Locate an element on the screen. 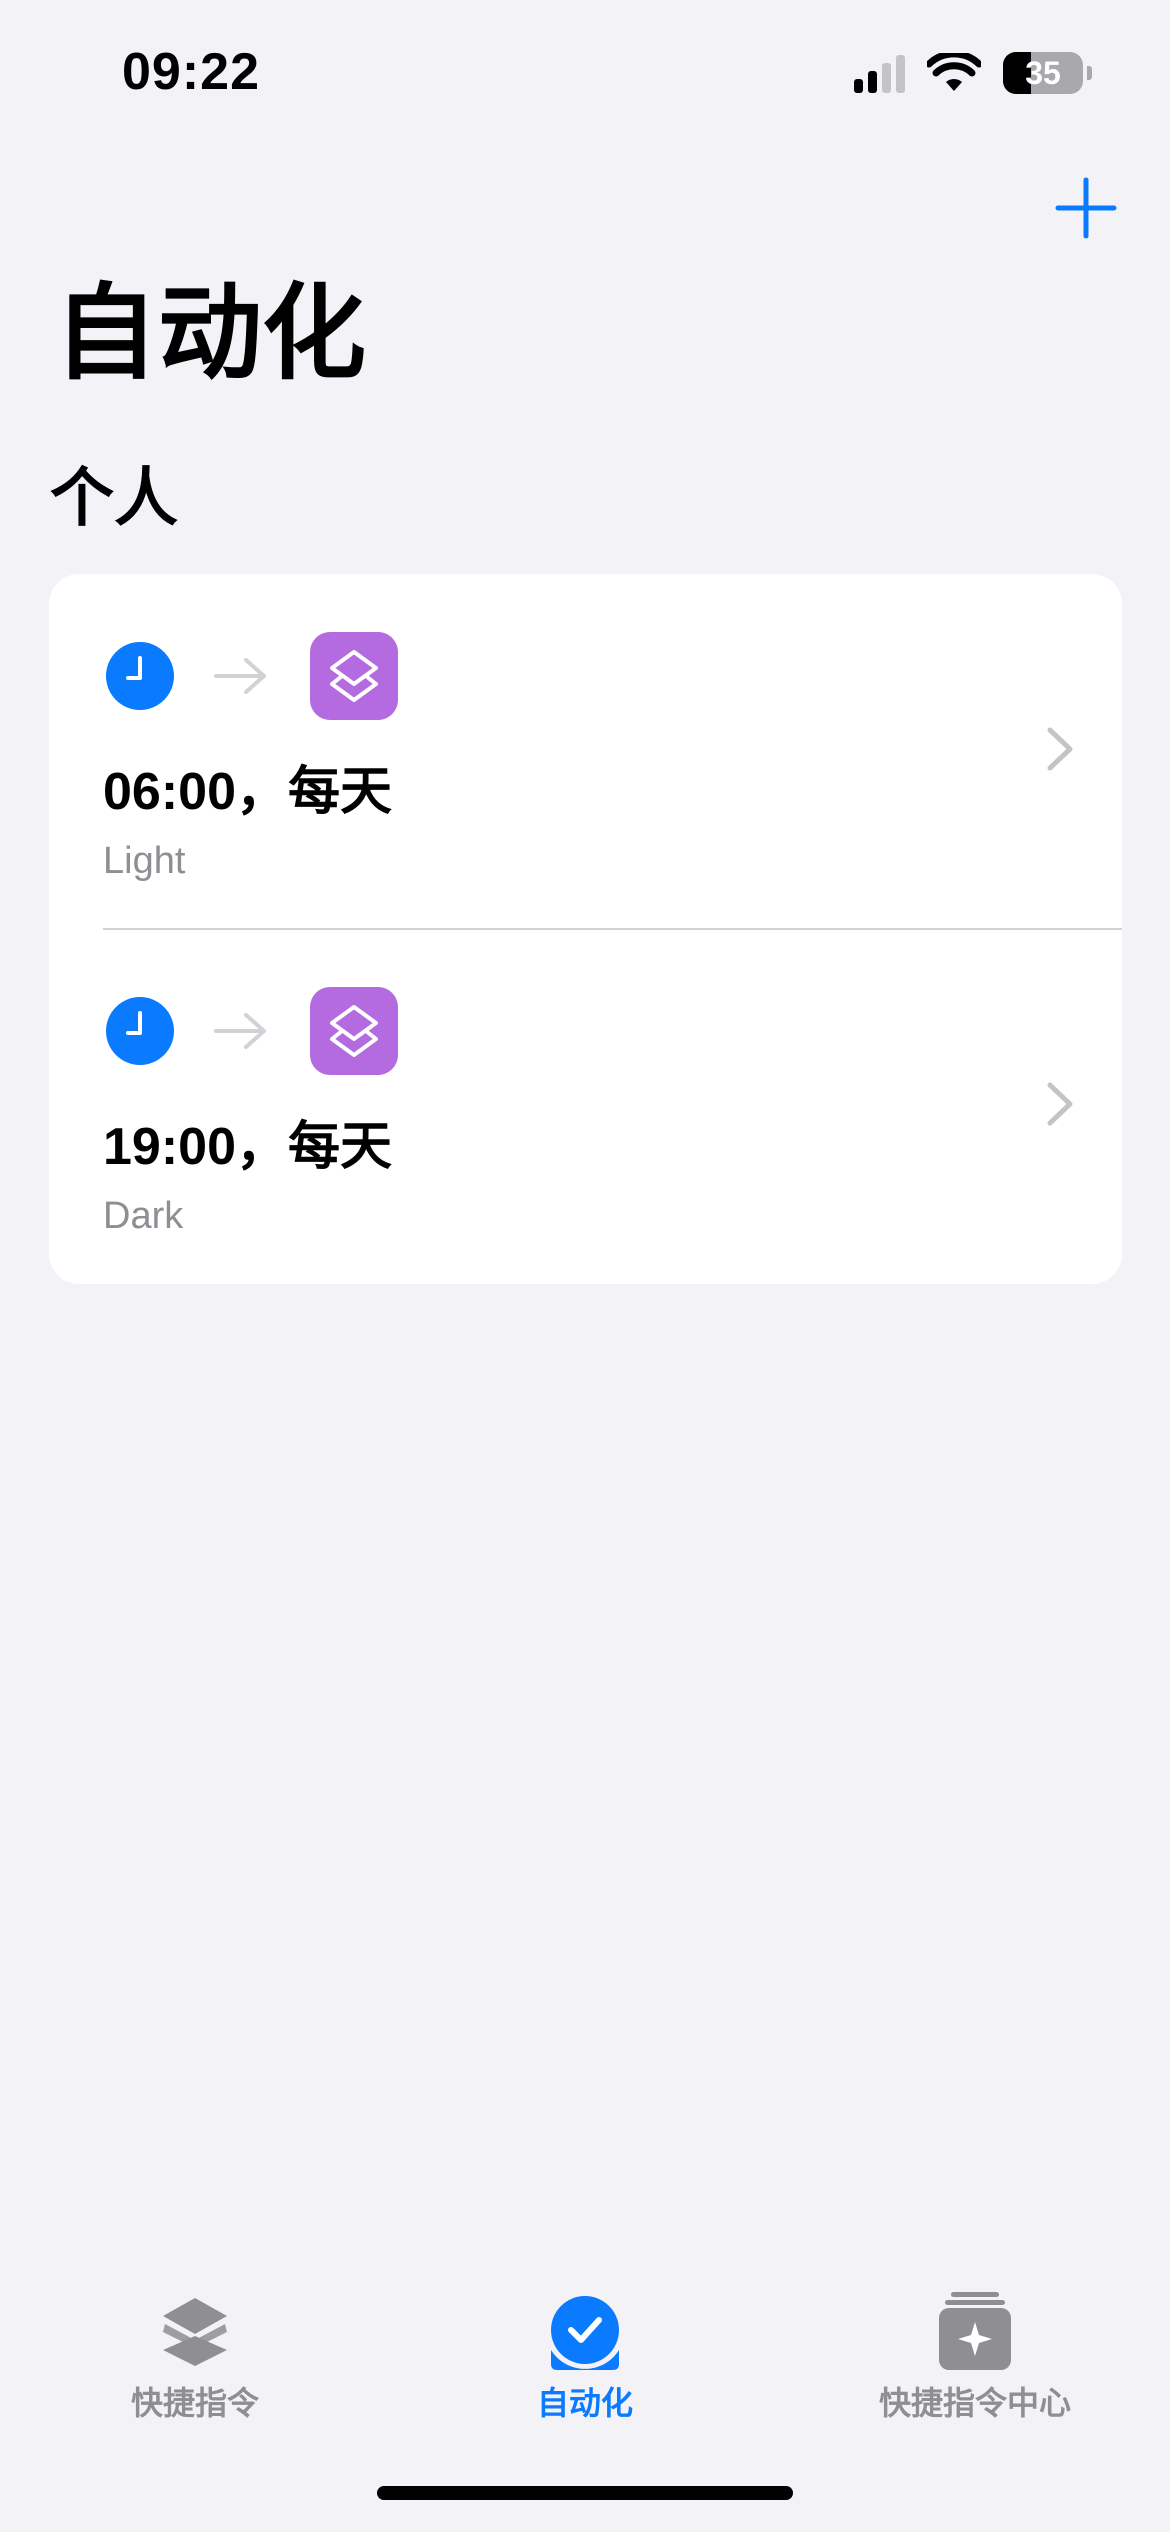 The image size is (1170, 2532). battery-icon: 35 is located at coordinates (1043, 73).